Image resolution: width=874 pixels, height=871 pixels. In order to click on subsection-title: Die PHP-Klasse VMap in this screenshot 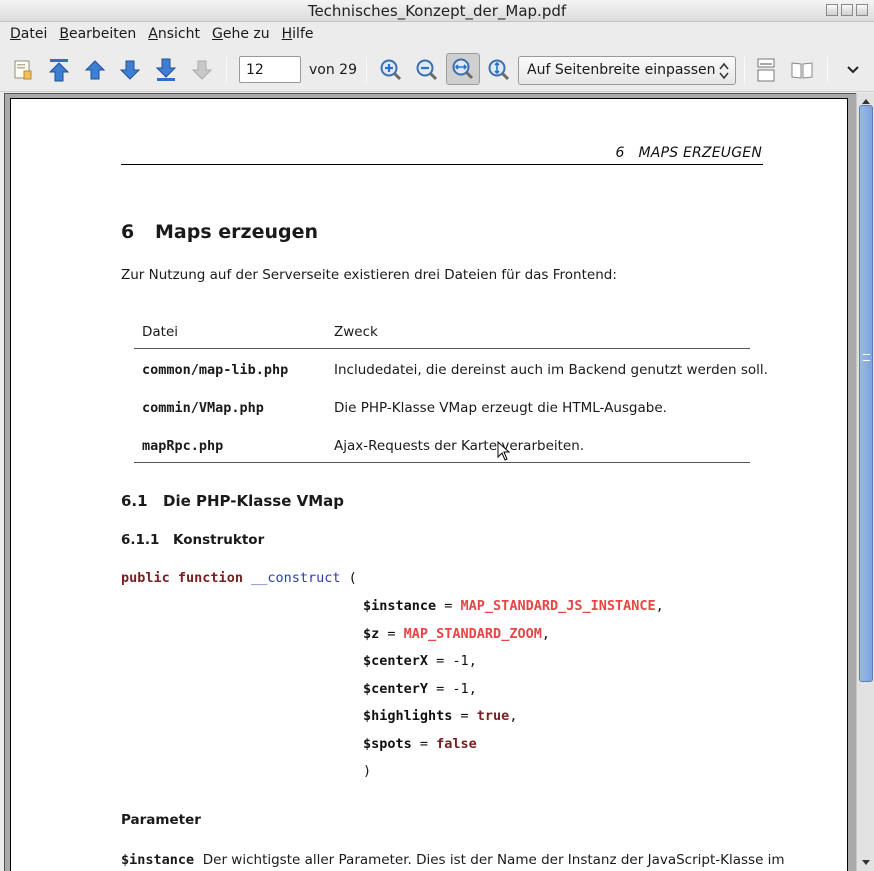, I will do `click(254, 501)`.